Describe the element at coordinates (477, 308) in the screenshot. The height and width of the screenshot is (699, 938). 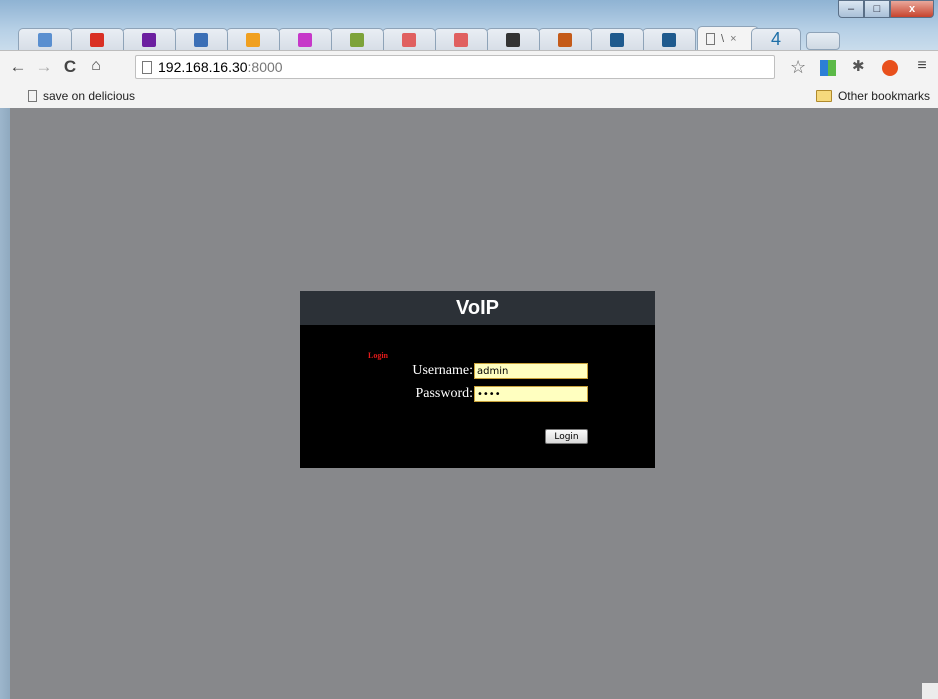
I see `panel-header: VoIP` at that location.